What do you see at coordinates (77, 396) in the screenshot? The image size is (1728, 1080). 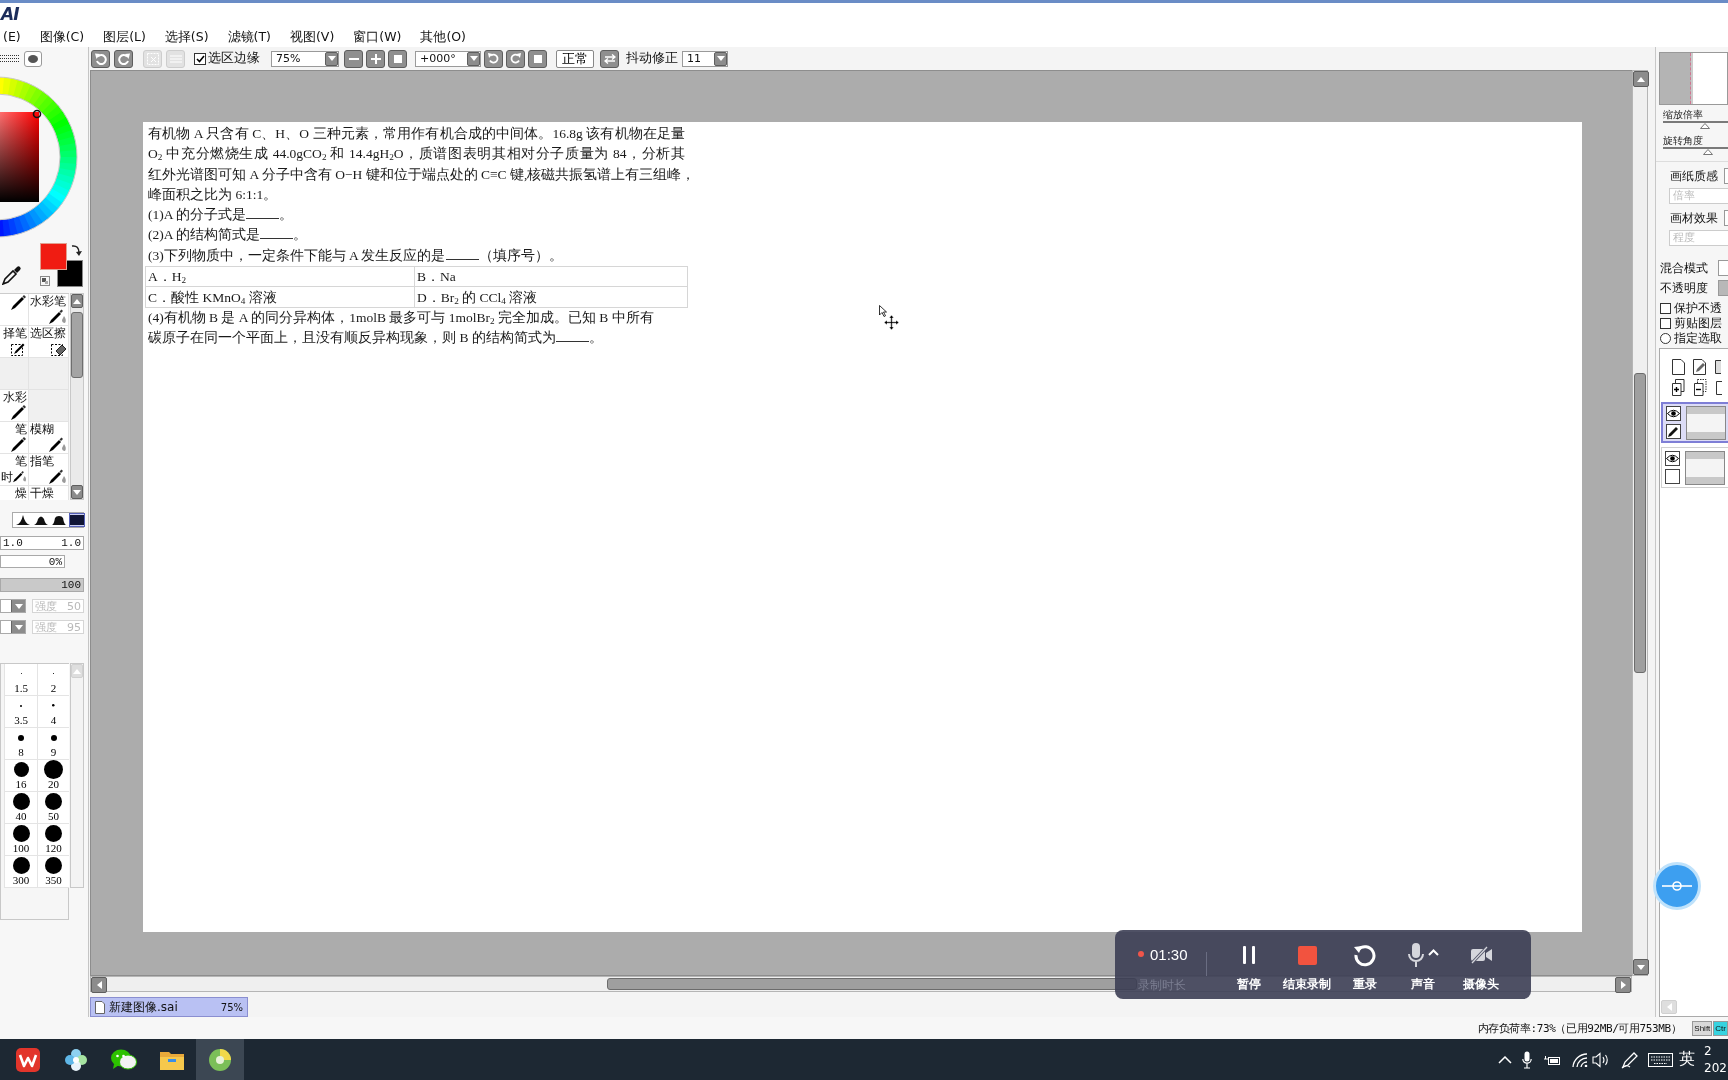 I see `tool-scrollbar` at bounding box center [77, 396].